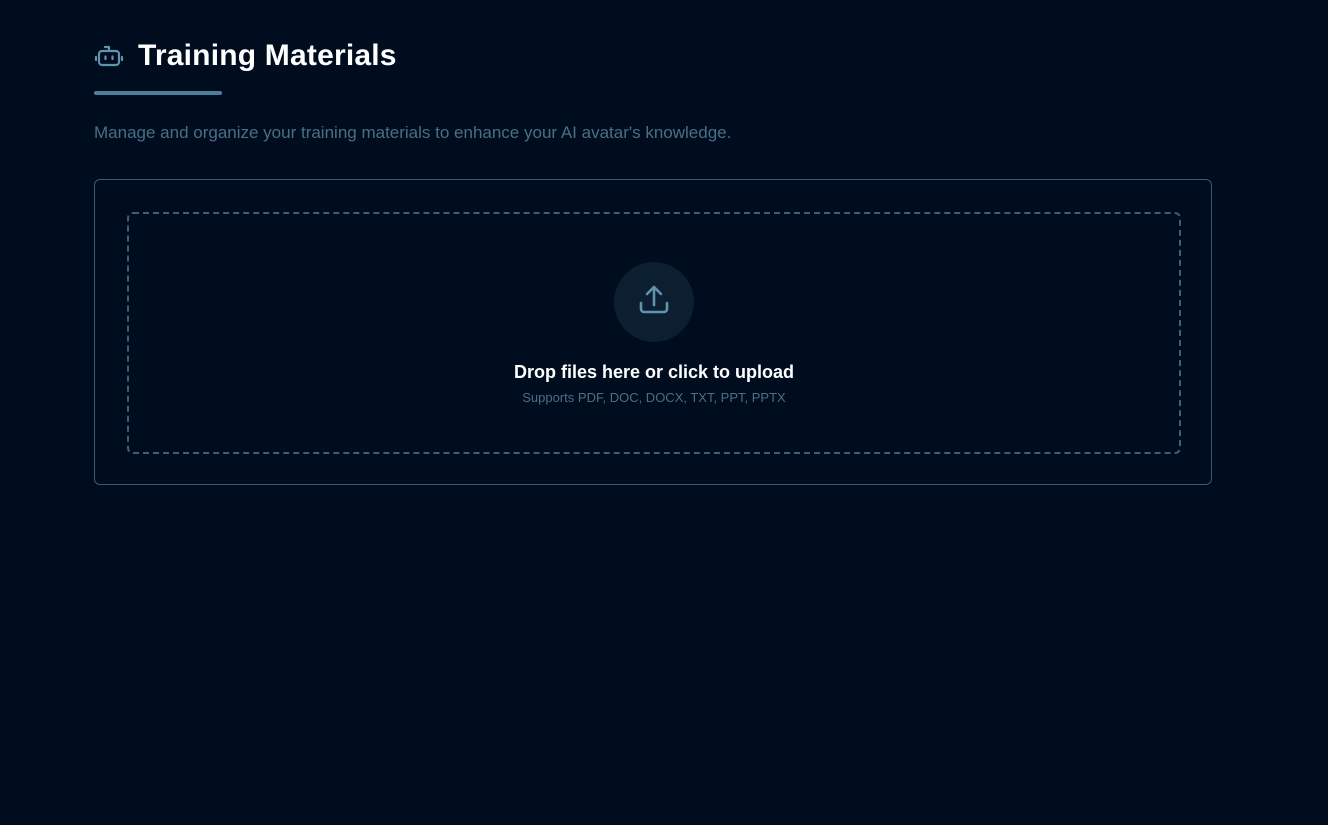 This screenshot has height=825, width=1328. Describe the element at coordinates (654, 372) in the screenshot. I see `dropzone-title: Drop files here or click to upload` at that location.